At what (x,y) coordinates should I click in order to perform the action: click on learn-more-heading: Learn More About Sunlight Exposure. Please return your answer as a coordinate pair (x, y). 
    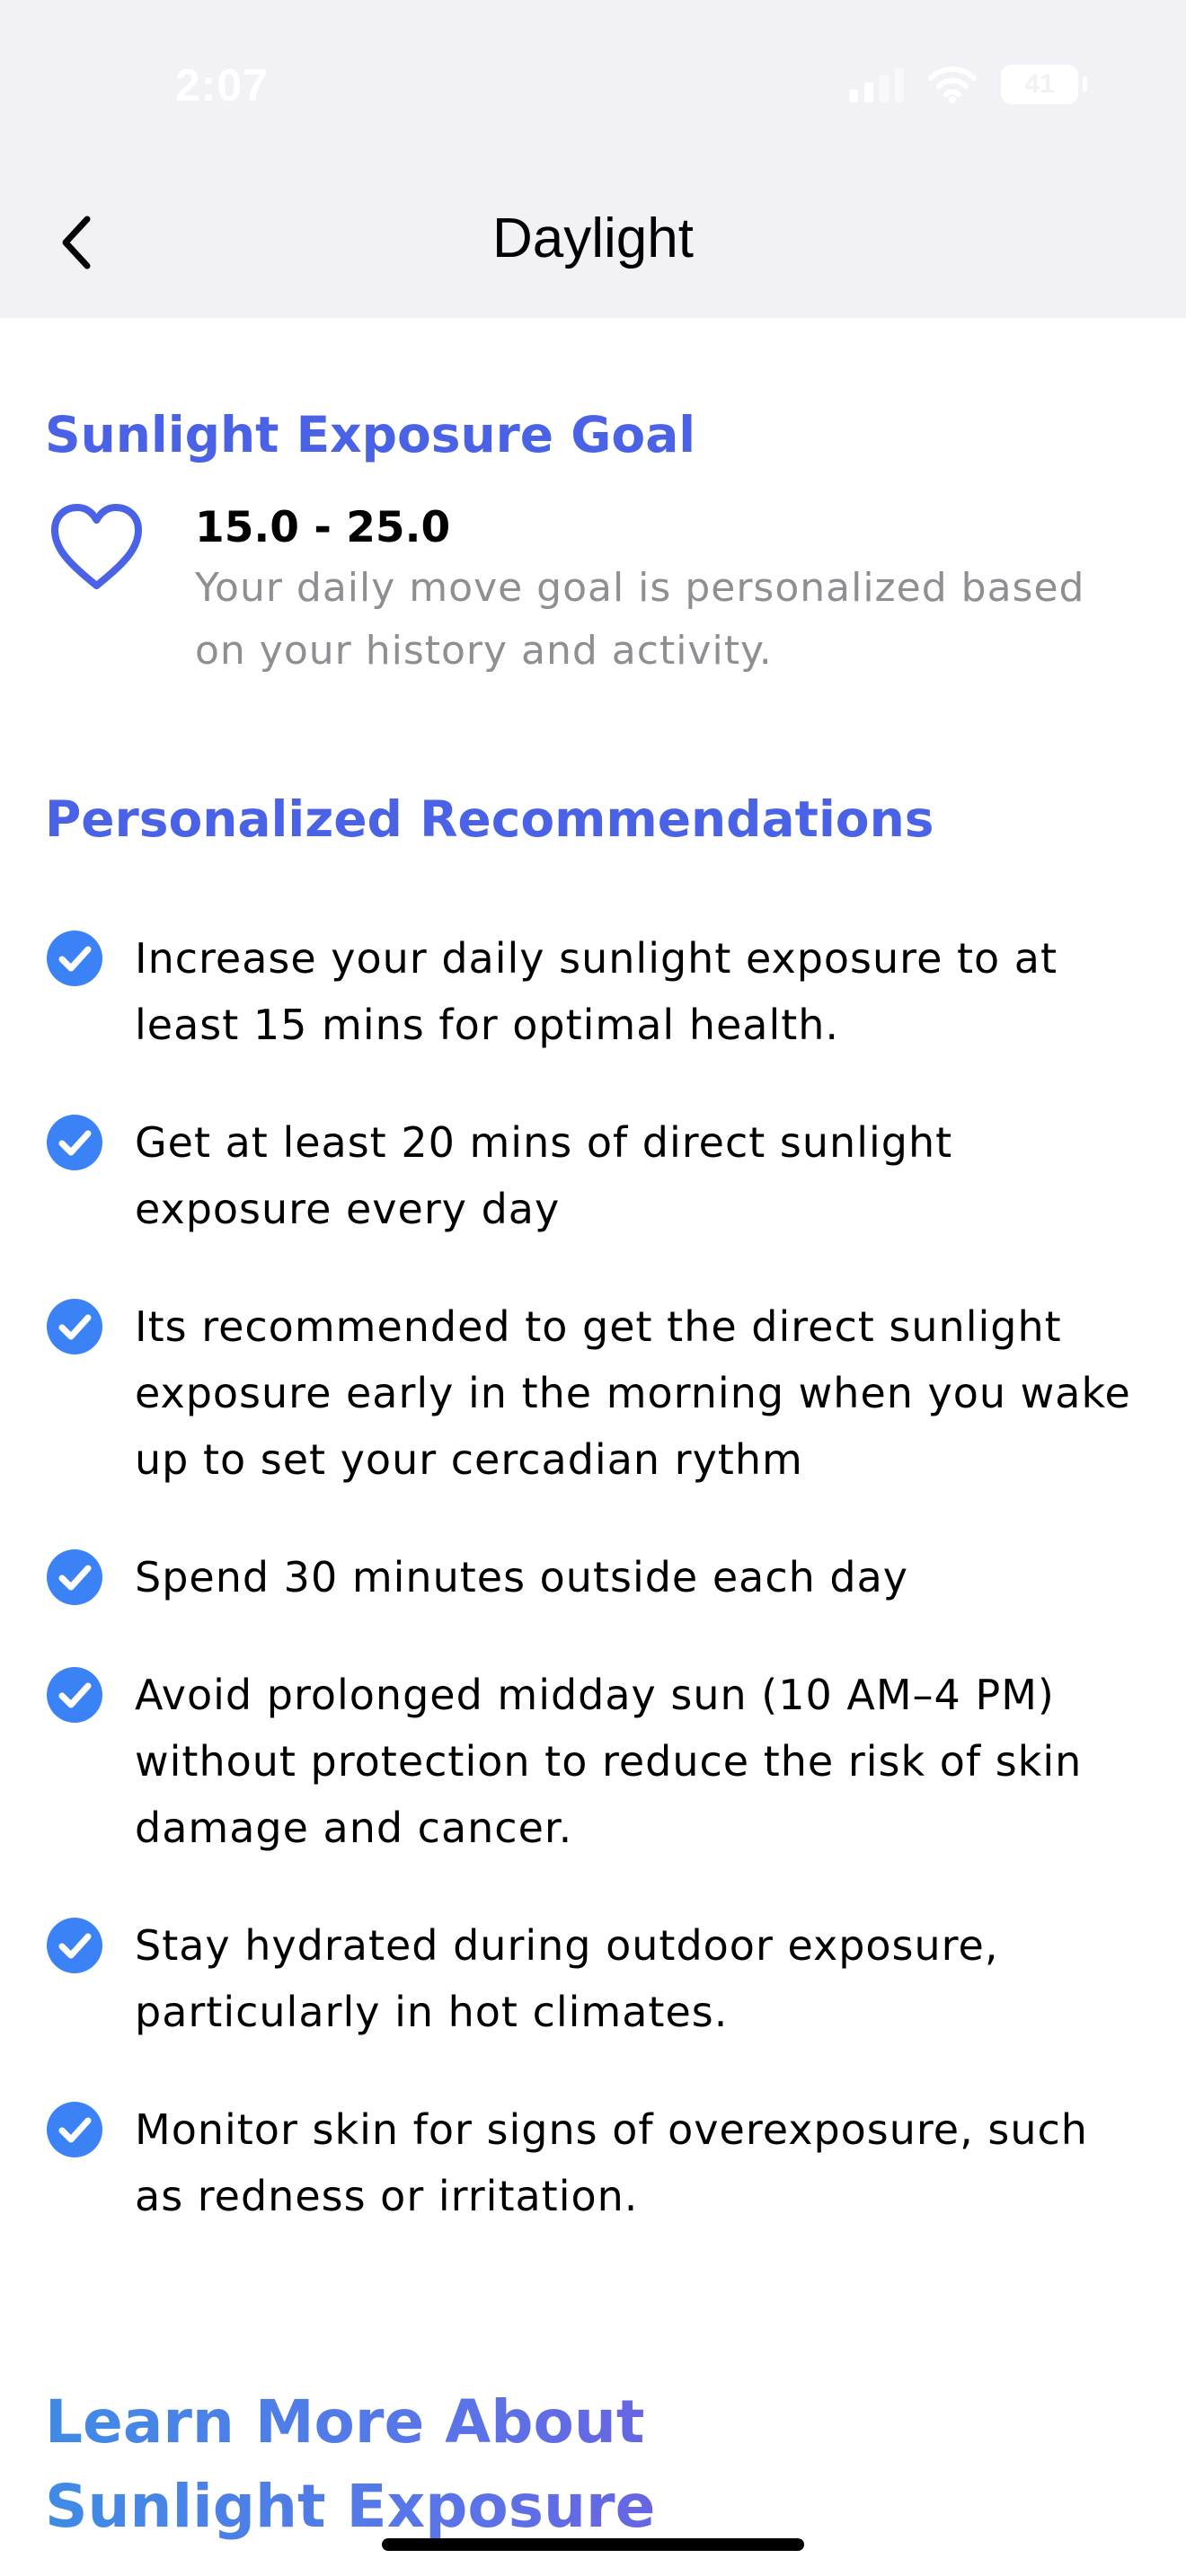
    Looking at the image, I should click on (494, 2464).